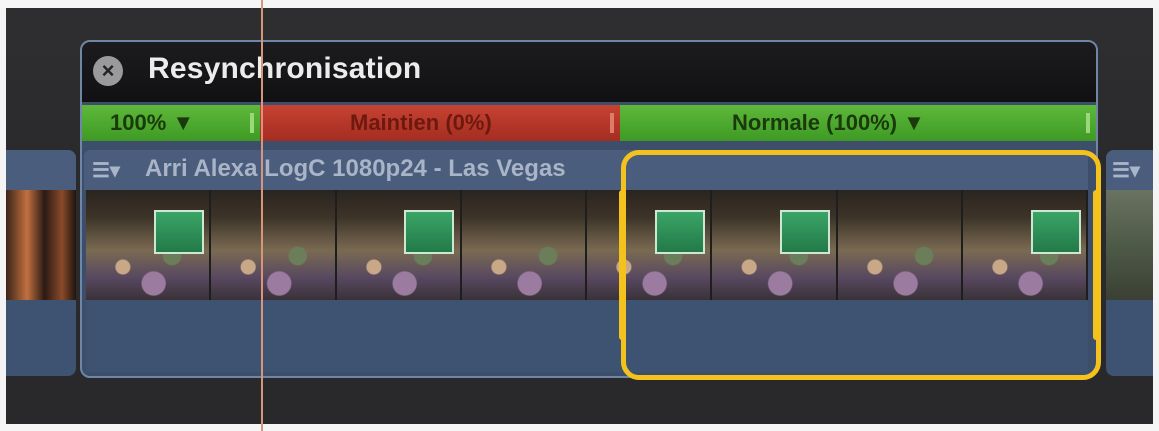 The image size is (1159, 431). I want to click on previous-clip, so click(41, 263).